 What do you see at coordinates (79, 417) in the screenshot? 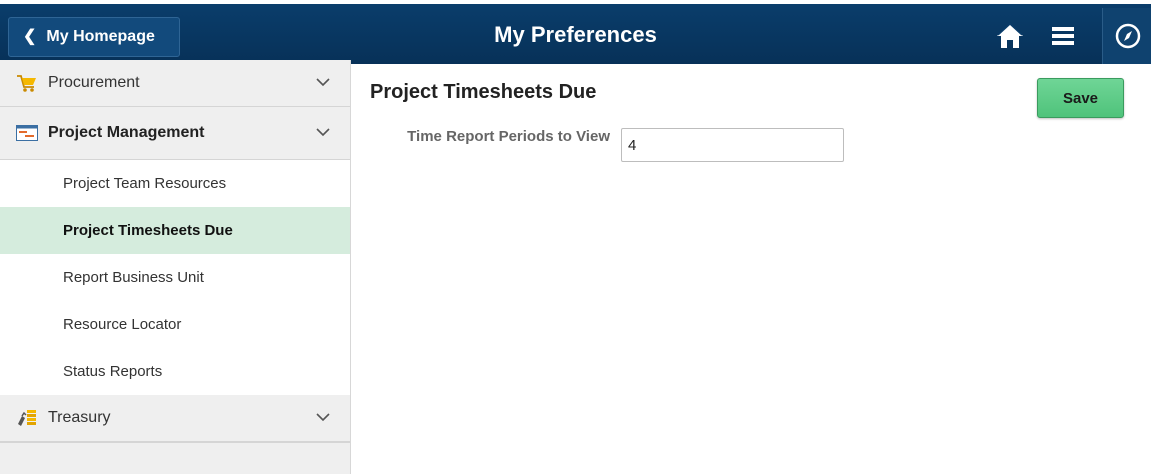
I see `category-label: Treasury` at bounding box center [79, 417].